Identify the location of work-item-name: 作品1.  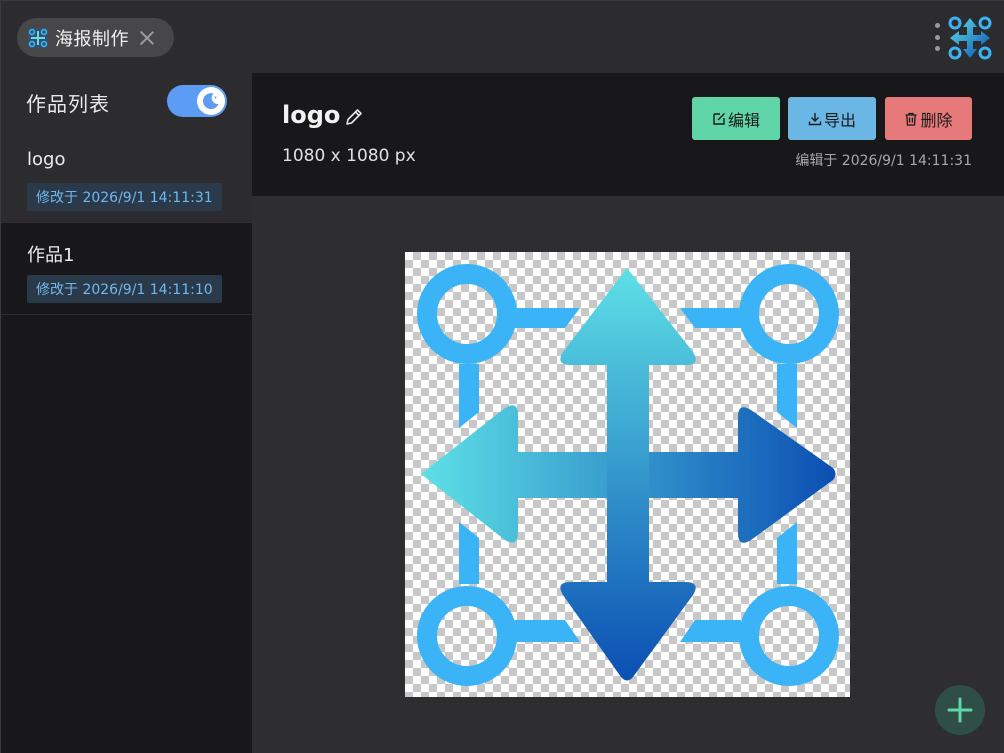
(51, 255).